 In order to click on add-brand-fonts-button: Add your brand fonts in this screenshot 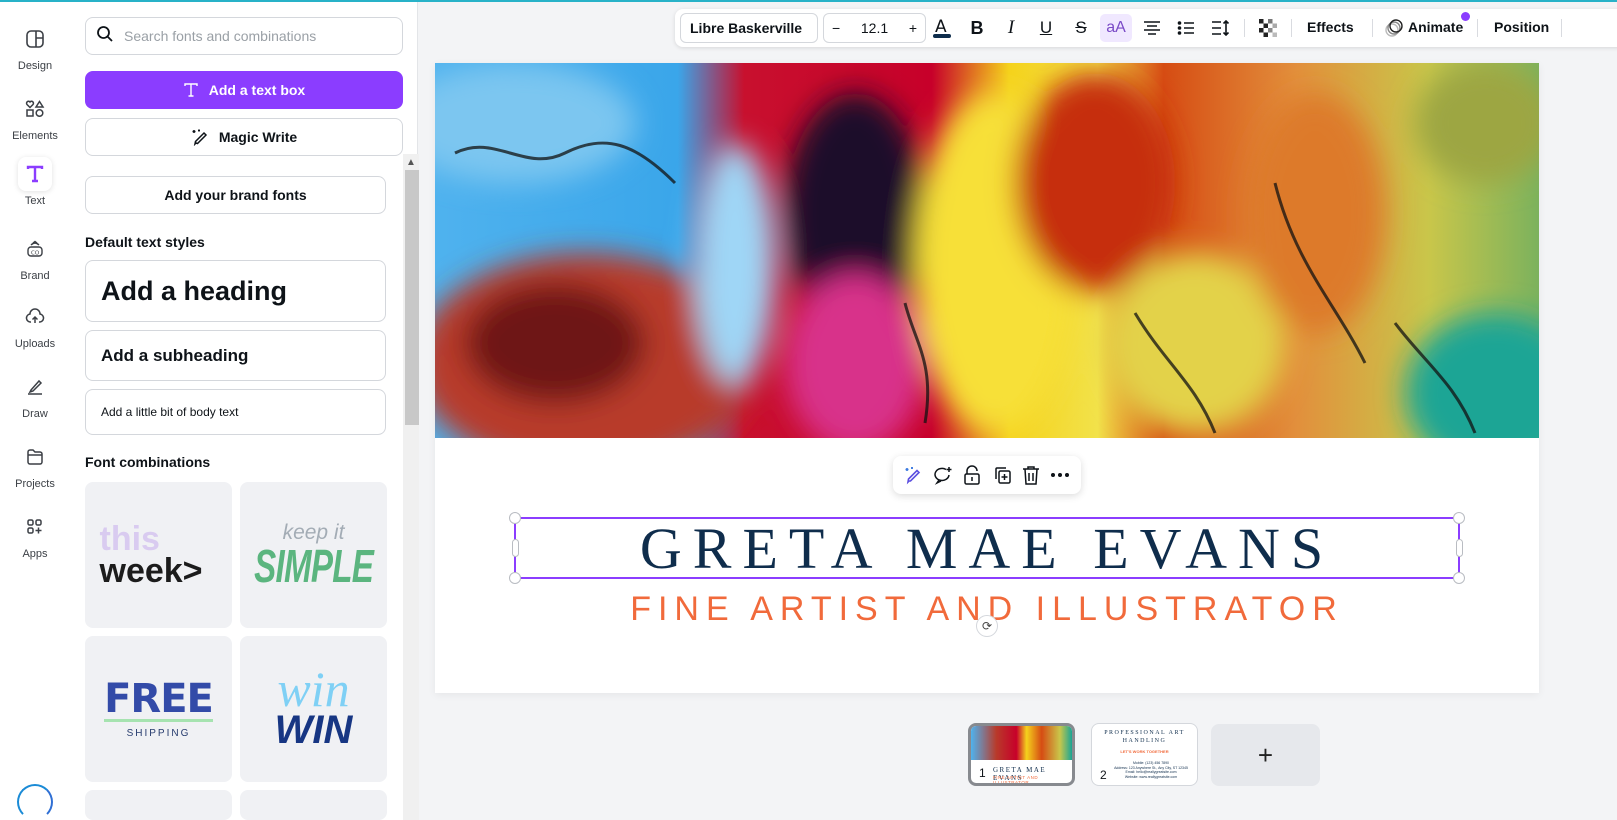, I will do `click(235, 195)`.